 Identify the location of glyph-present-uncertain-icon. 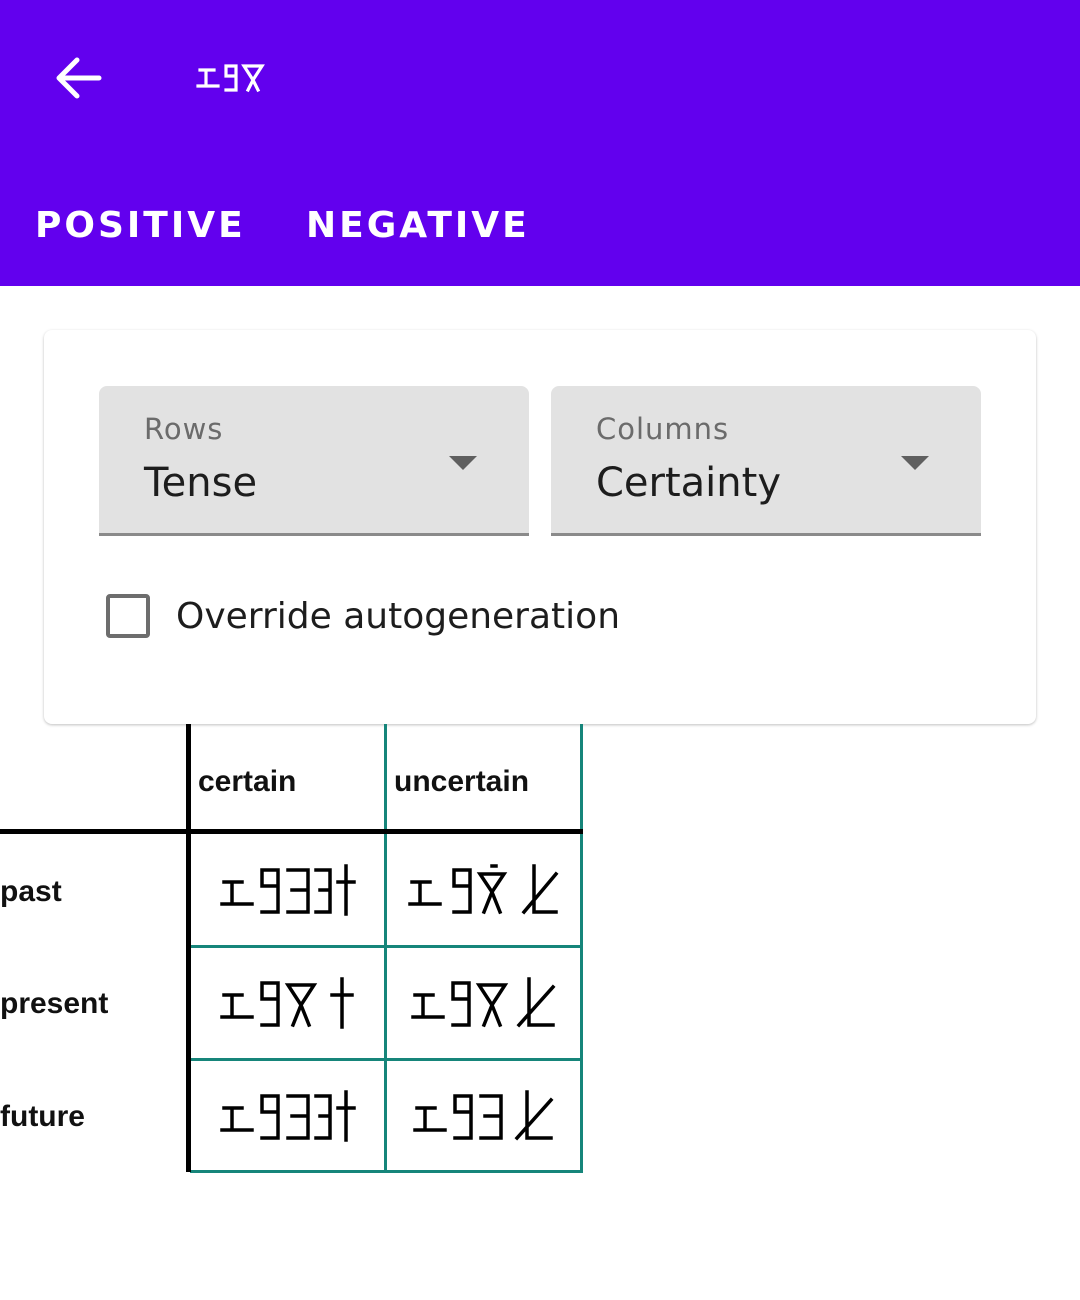
(482, 1002).